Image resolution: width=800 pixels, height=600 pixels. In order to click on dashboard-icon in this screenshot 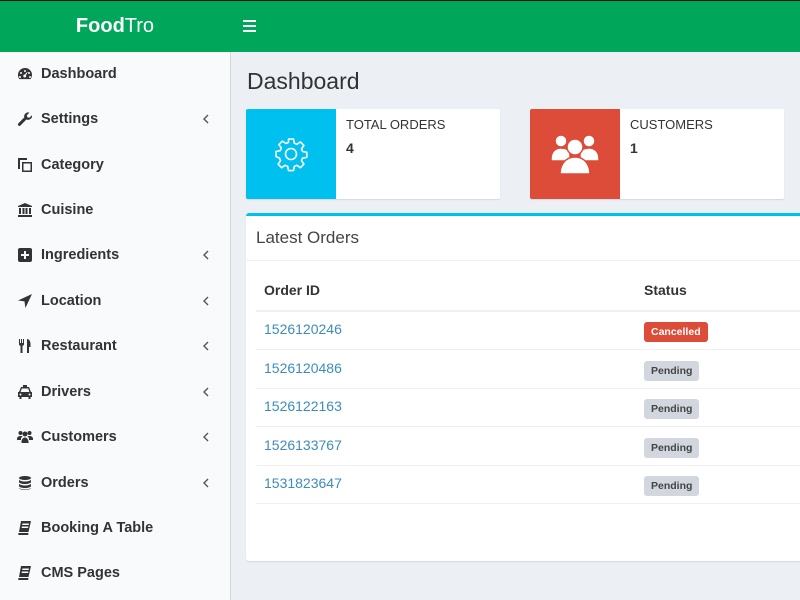, I will do `click(25, 74)`.